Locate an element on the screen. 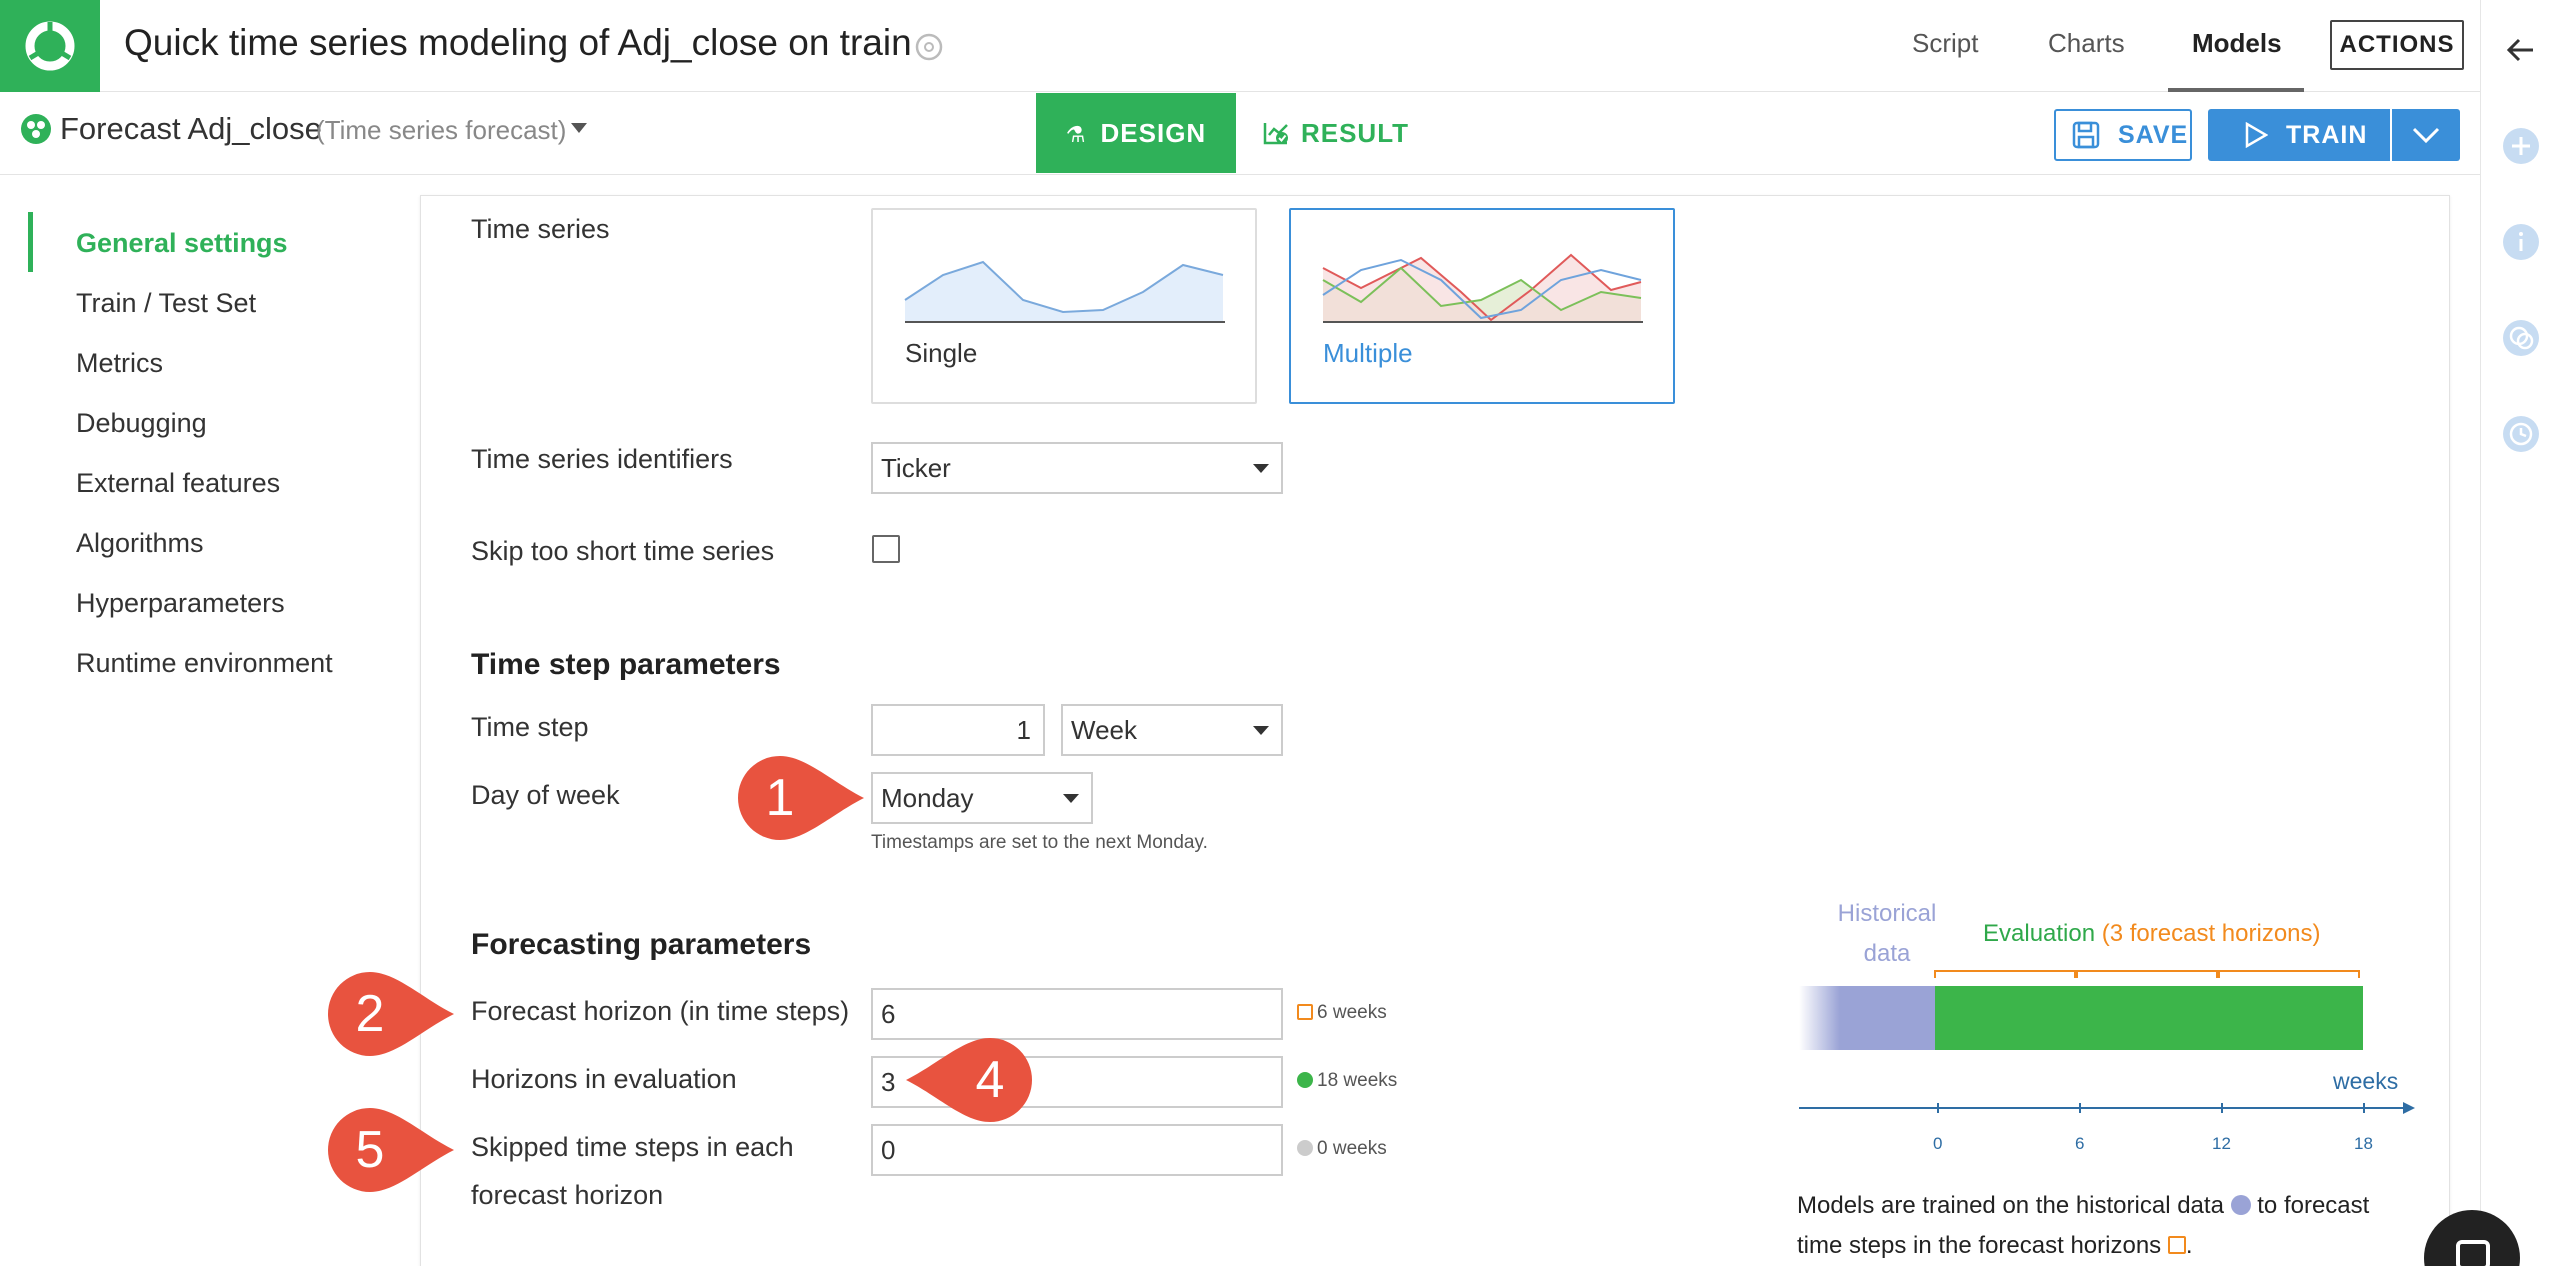 The width and height of the screenshot is (2560, 1266). single-card-label: Single is located at coordinates (941, 353).